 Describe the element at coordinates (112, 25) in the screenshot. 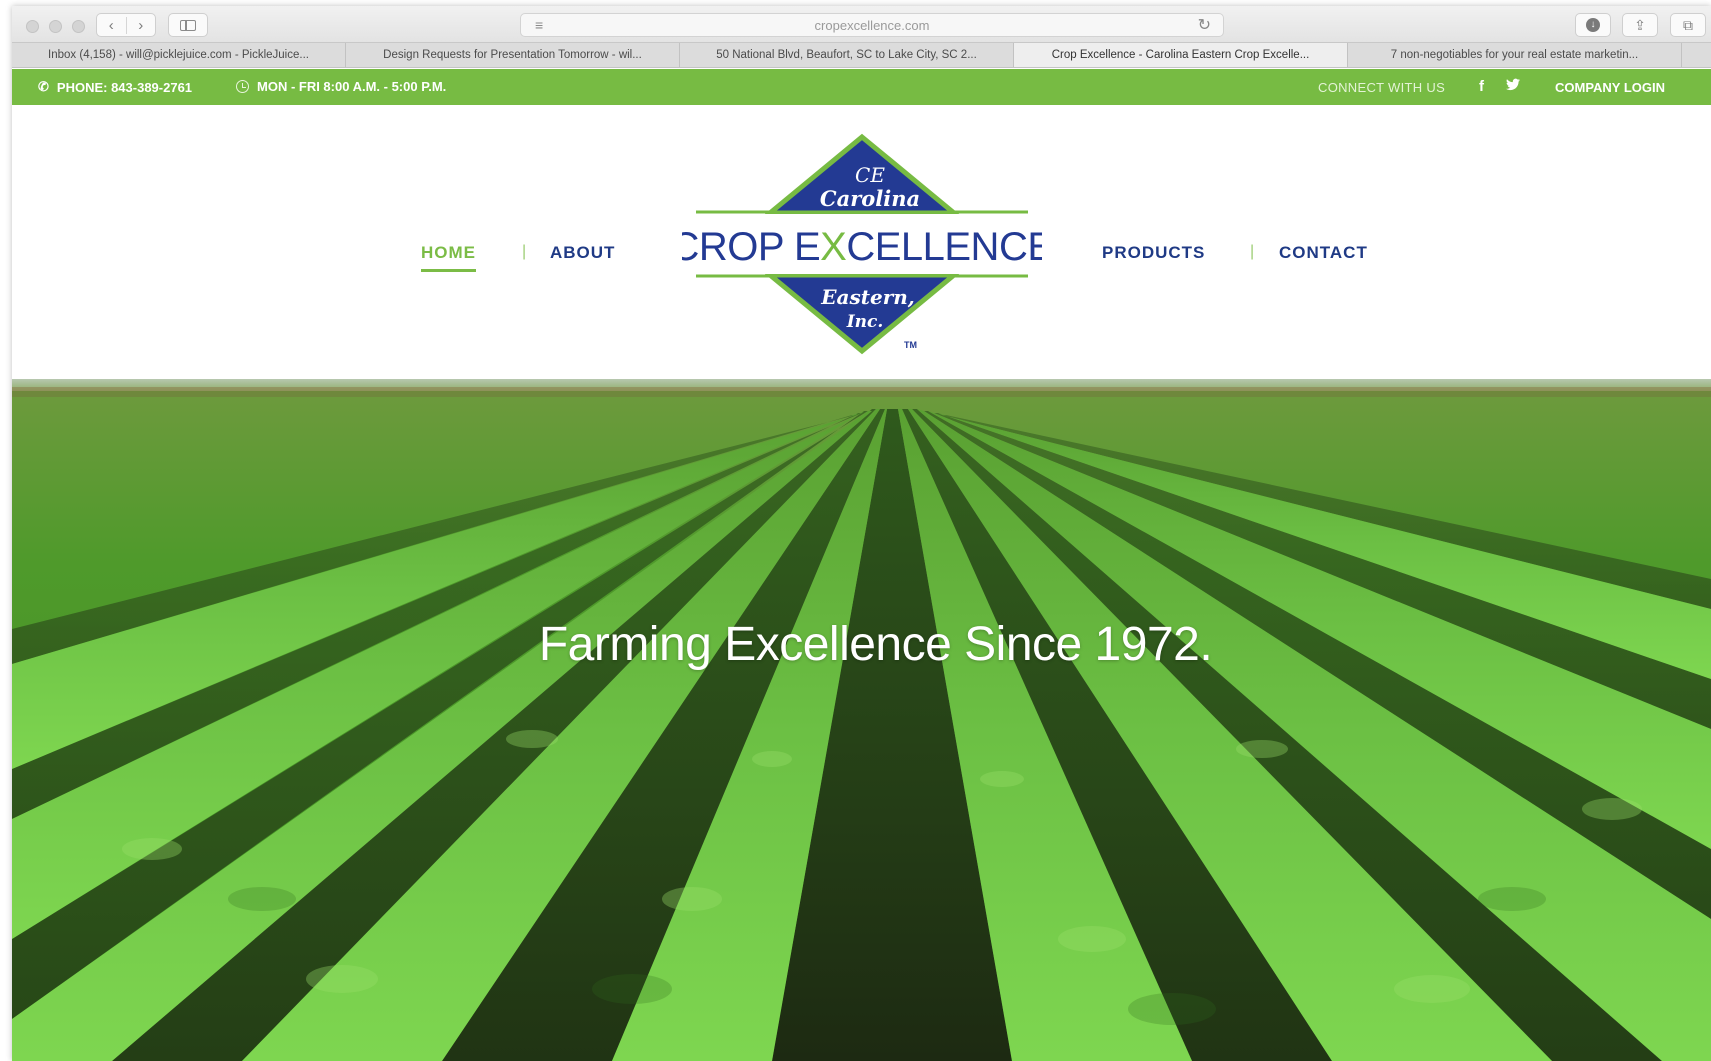

I see `chevron-left-icon: ‹` at that location.